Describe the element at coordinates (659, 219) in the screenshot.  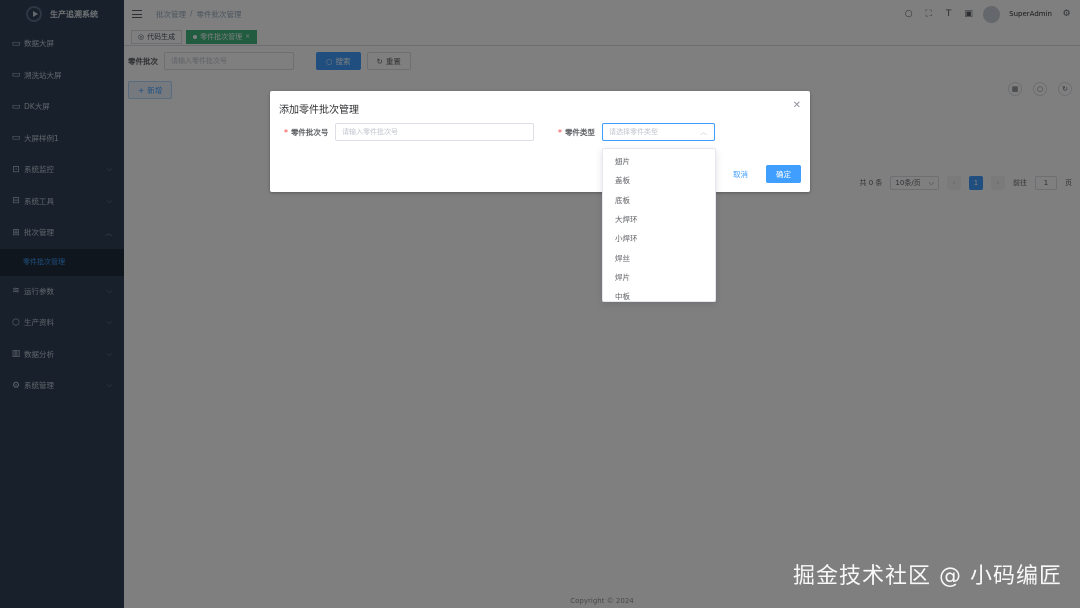
I see `dropdown-option: 大焊环` at that location.